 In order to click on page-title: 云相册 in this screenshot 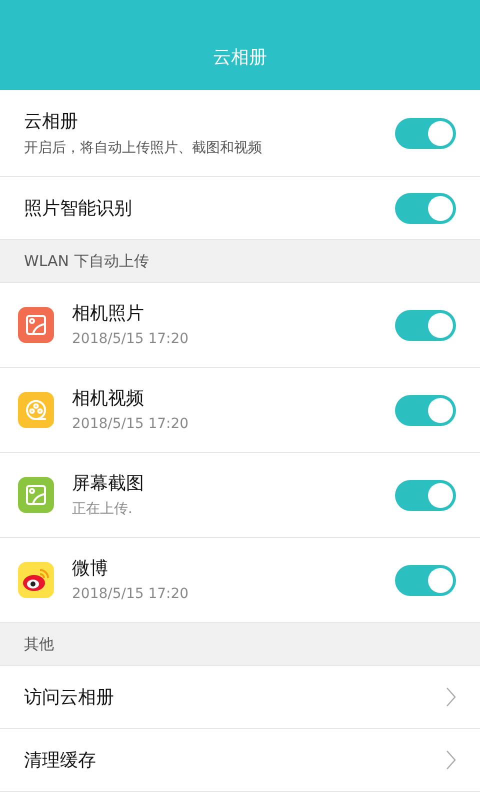, I will do `click(240, 58)`.